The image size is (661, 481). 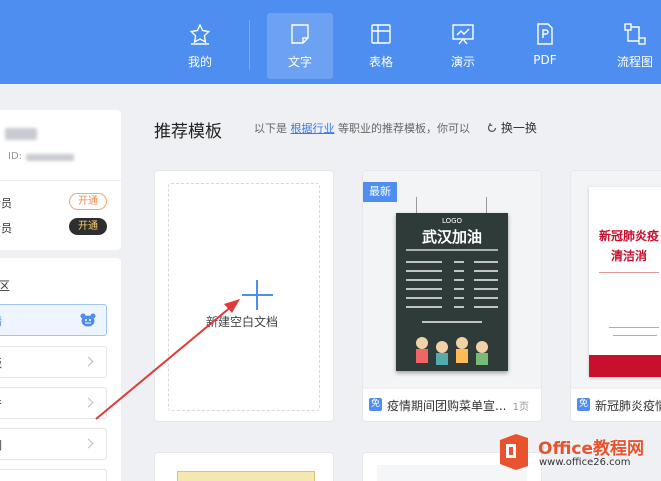 What do you see at coordinates (629, 256) in the screenshot?
I see `poster-title-line2: 清洁消` at bounding box center [629, 256].